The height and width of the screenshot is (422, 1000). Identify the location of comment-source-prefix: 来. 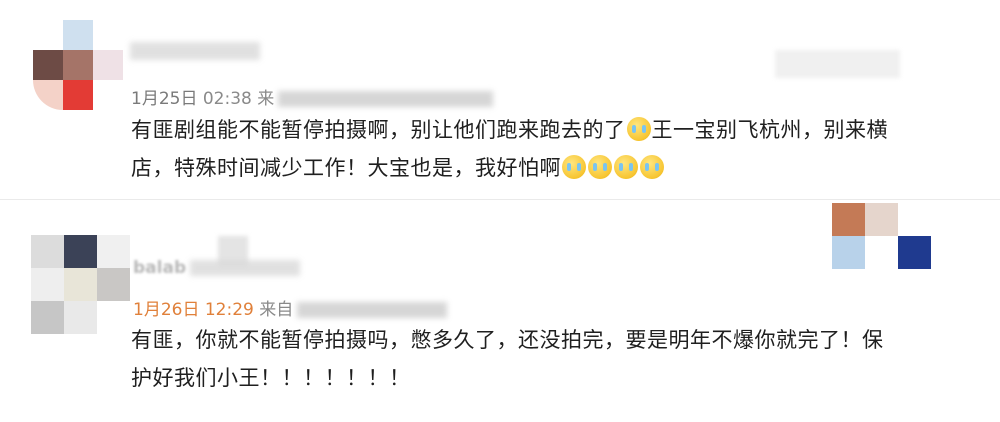
(266, 99).